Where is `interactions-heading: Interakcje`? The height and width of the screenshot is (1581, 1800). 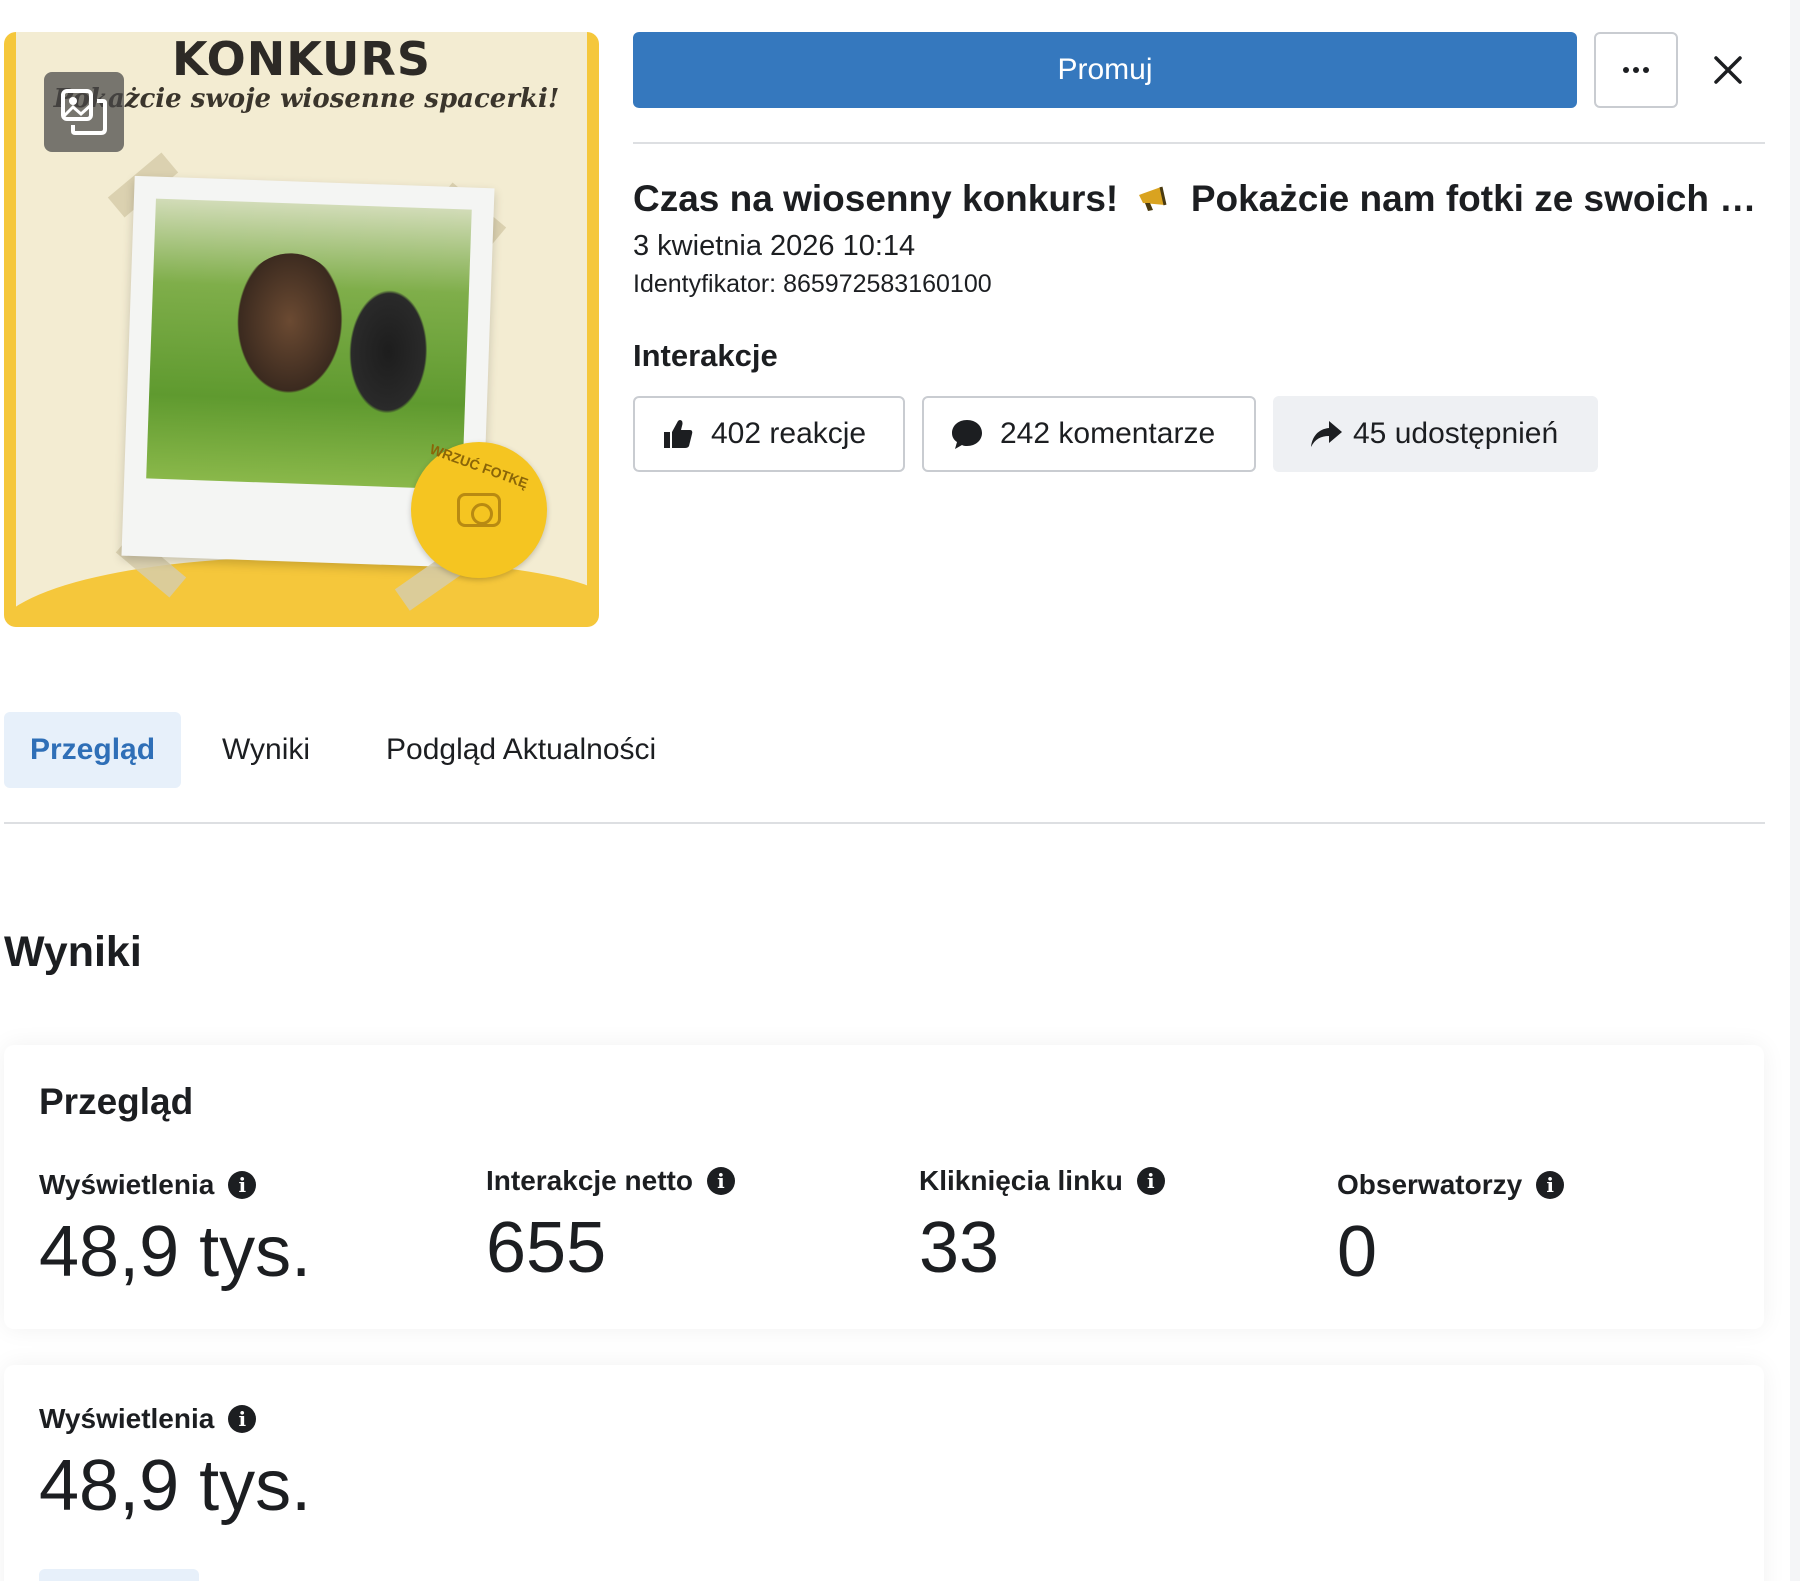
interactions-heading: Interakcje is located at coordinates (705, 355).